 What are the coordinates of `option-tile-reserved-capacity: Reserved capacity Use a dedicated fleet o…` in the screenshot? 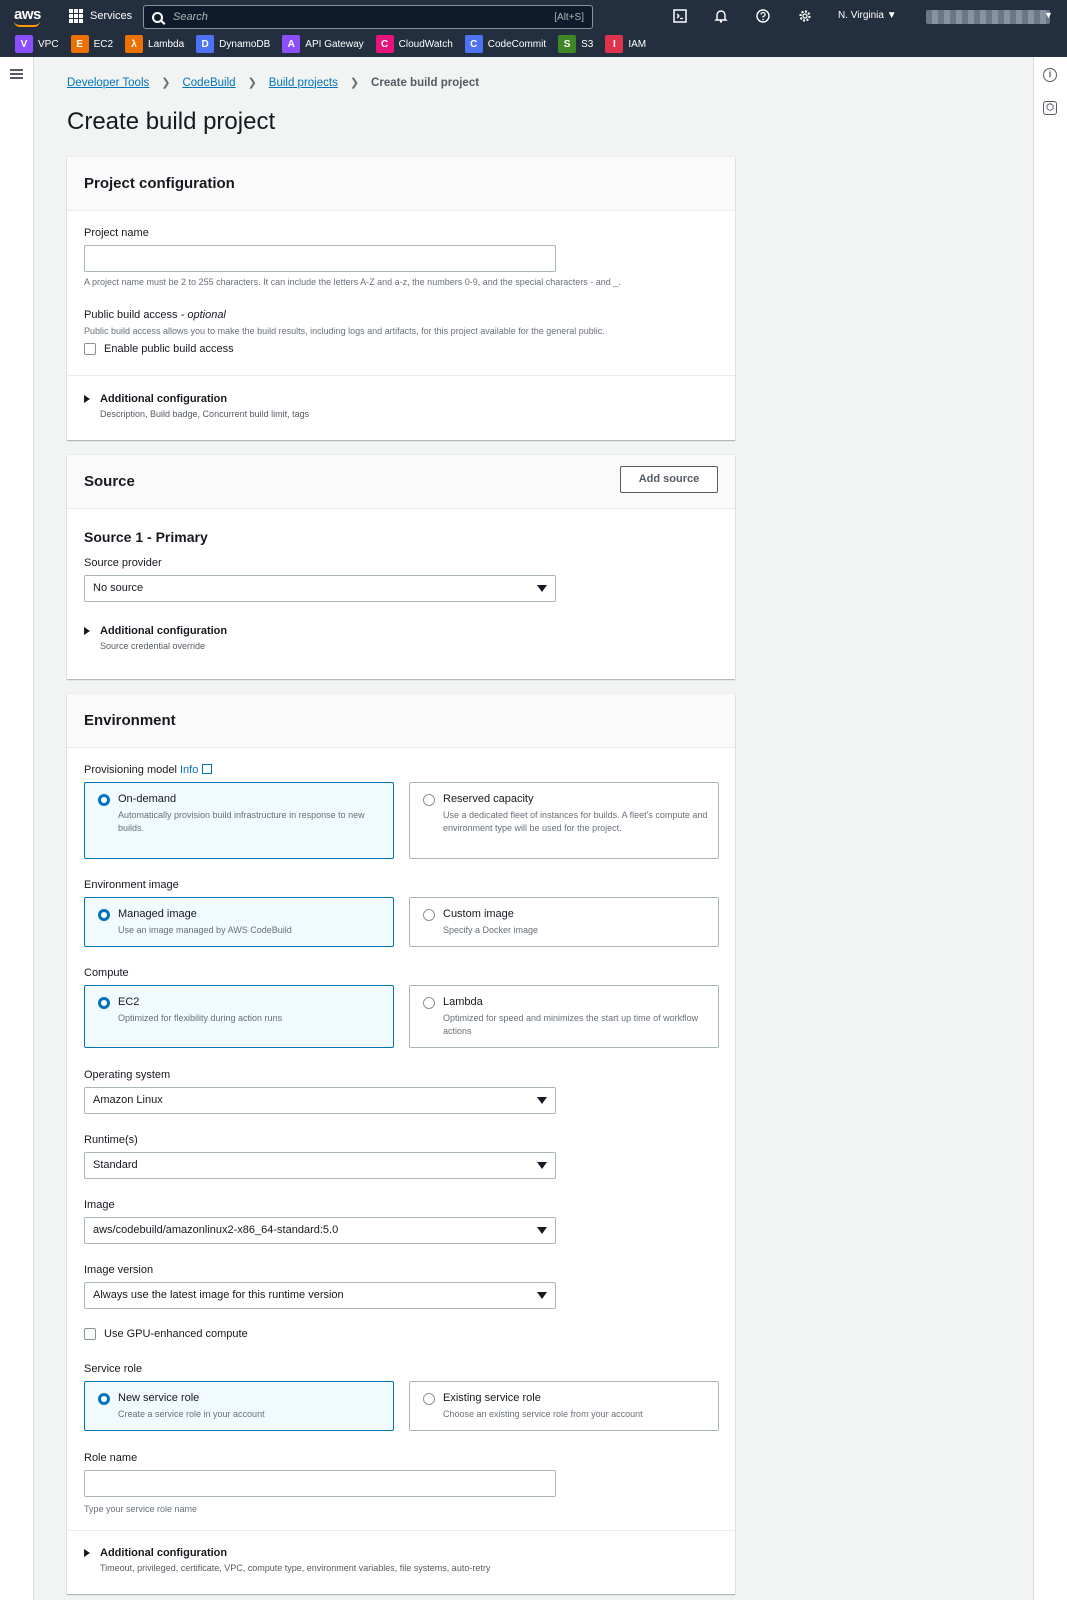 It's located at (564, 820).